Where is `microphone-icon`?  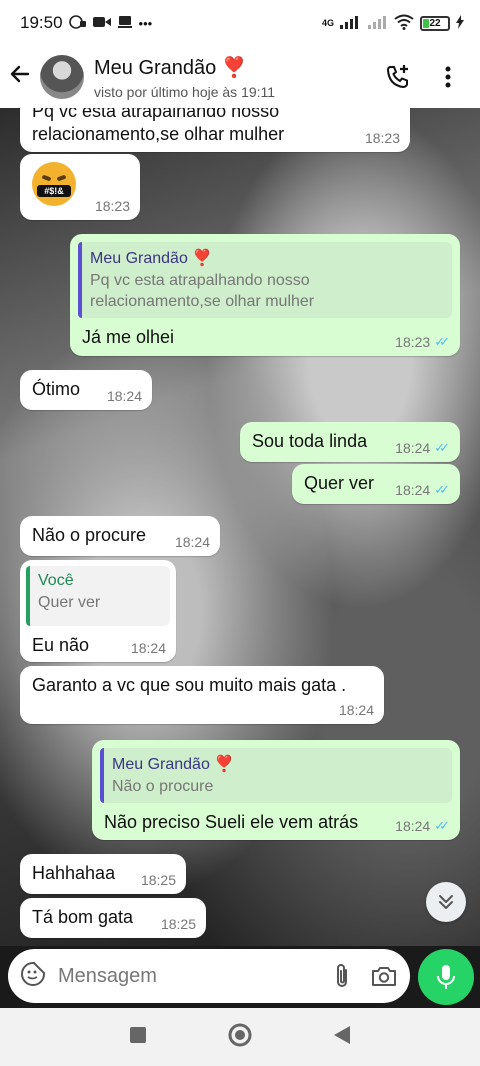
microphone-icon is located at coordinates (446, 977).